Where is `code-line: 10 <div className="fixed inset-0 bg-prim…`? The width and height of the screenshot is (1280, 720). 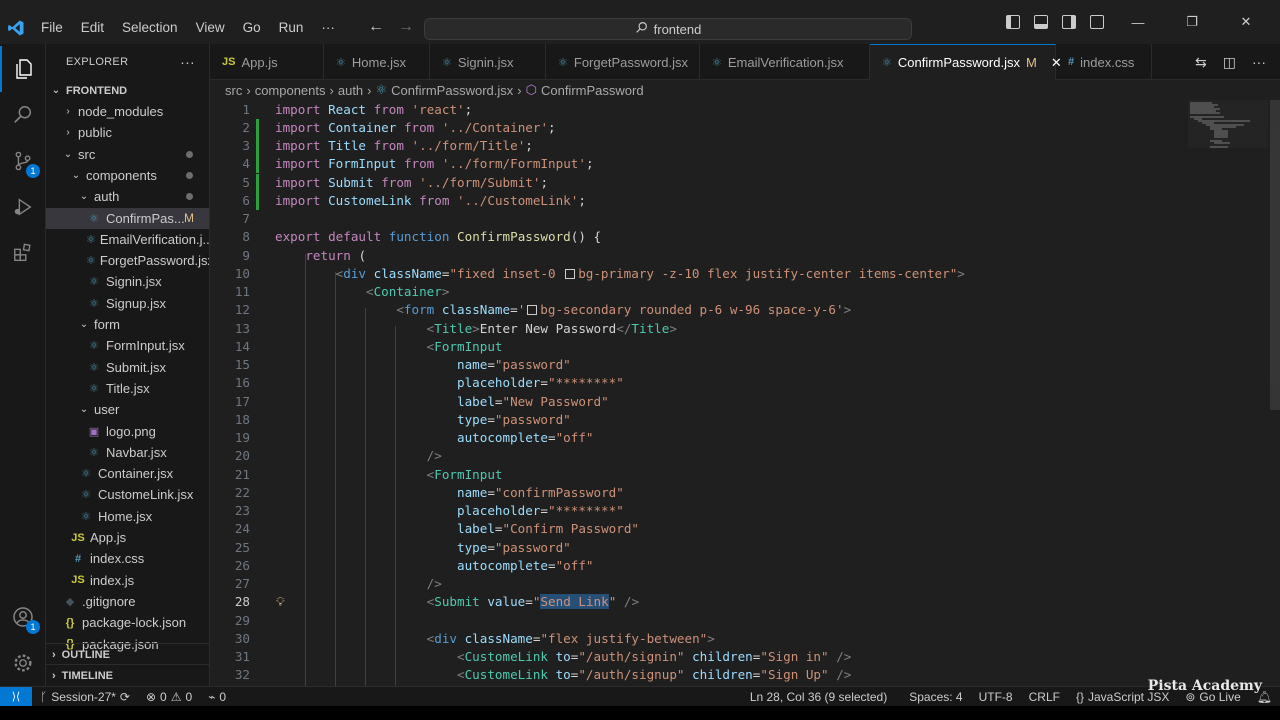
code-line: 10 <div className="fixed inset-0 bg-prim… is located at coordinates (710, 274).